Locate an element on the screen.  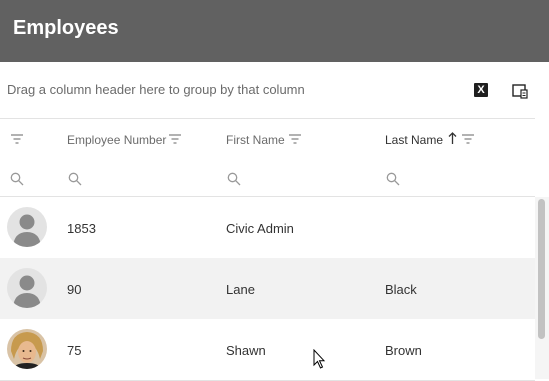
cell-employee-number: 90 is located at coordinates (74, 289).